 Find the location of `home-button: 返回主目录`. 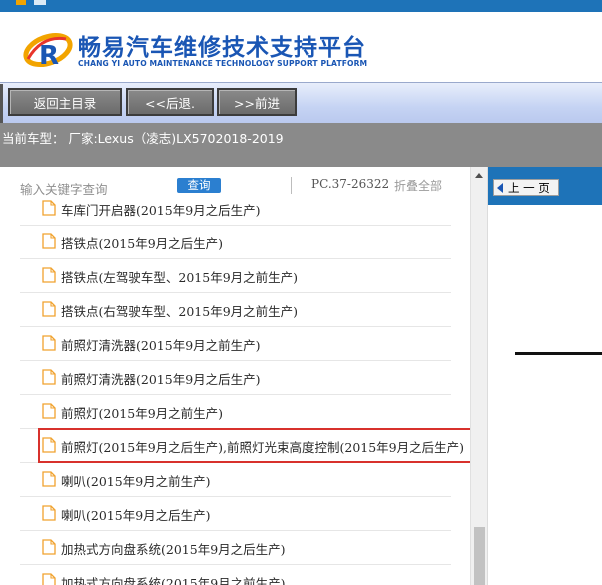

home-button: 返回主目录 is located at coordinates (65, 102).